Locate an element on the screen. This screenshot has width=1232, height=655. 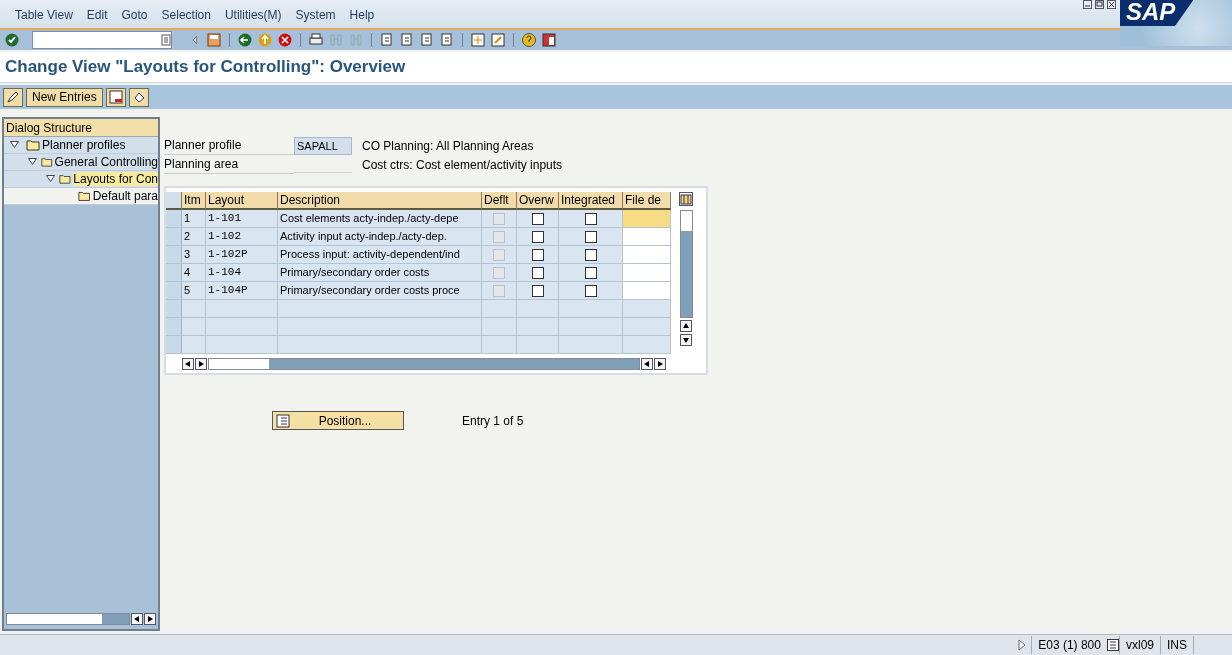
new-entries-button: New Entries is located at coordinates (64, 97).